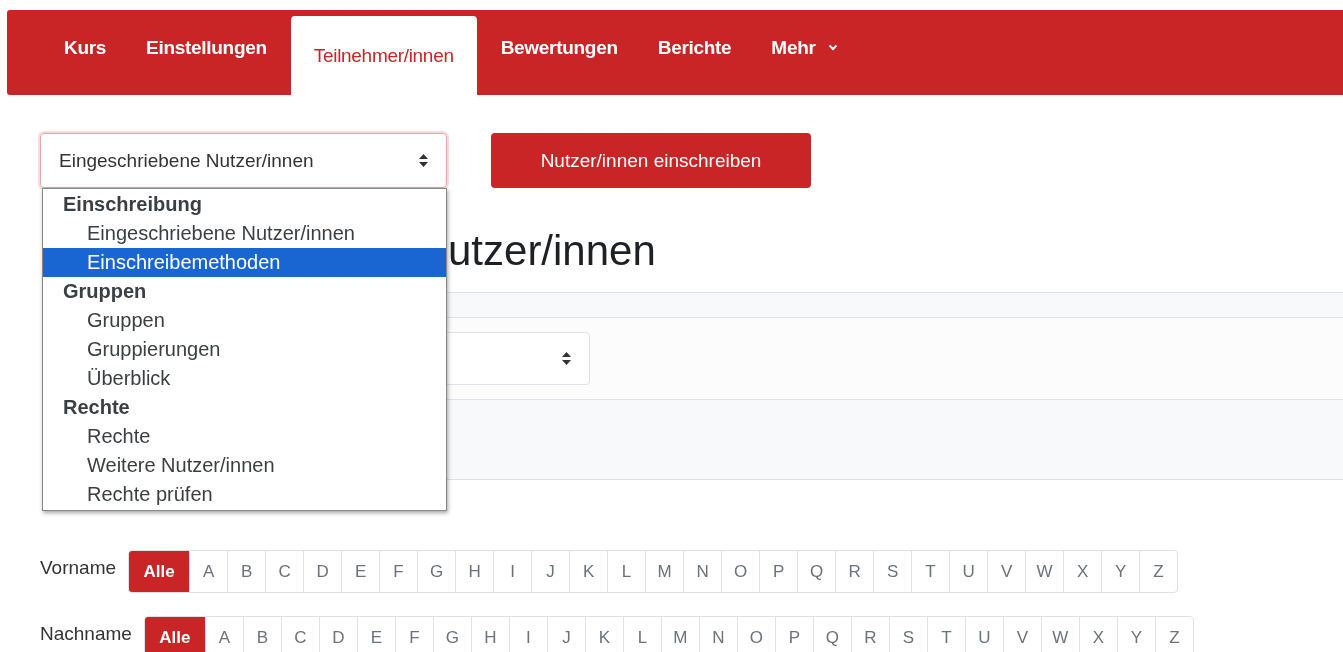 Image resolution: width=1343 pixels, height=652 pixels. Describe the element at coordinates (96, 407) in the screenshot. I see `option-group-label: Rechte` at that location.